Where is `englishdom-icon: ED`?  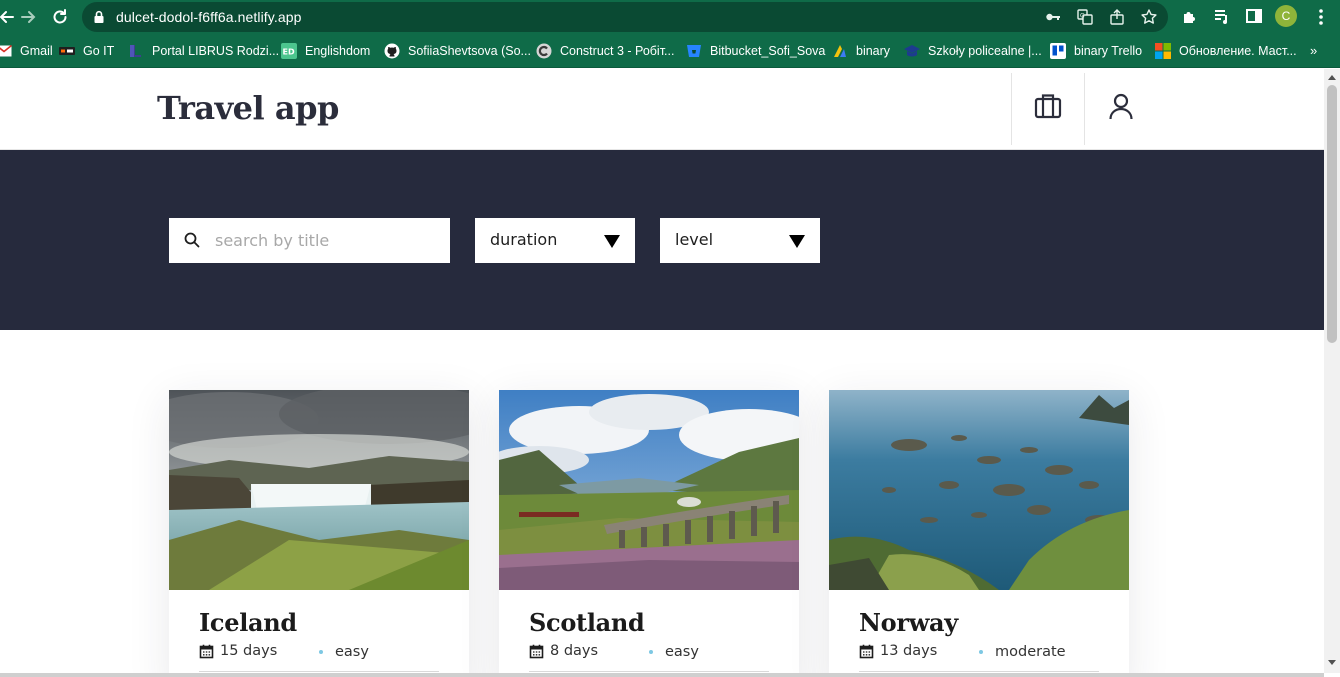
englishdom-icon: ED is located at coordinates (289, 51).